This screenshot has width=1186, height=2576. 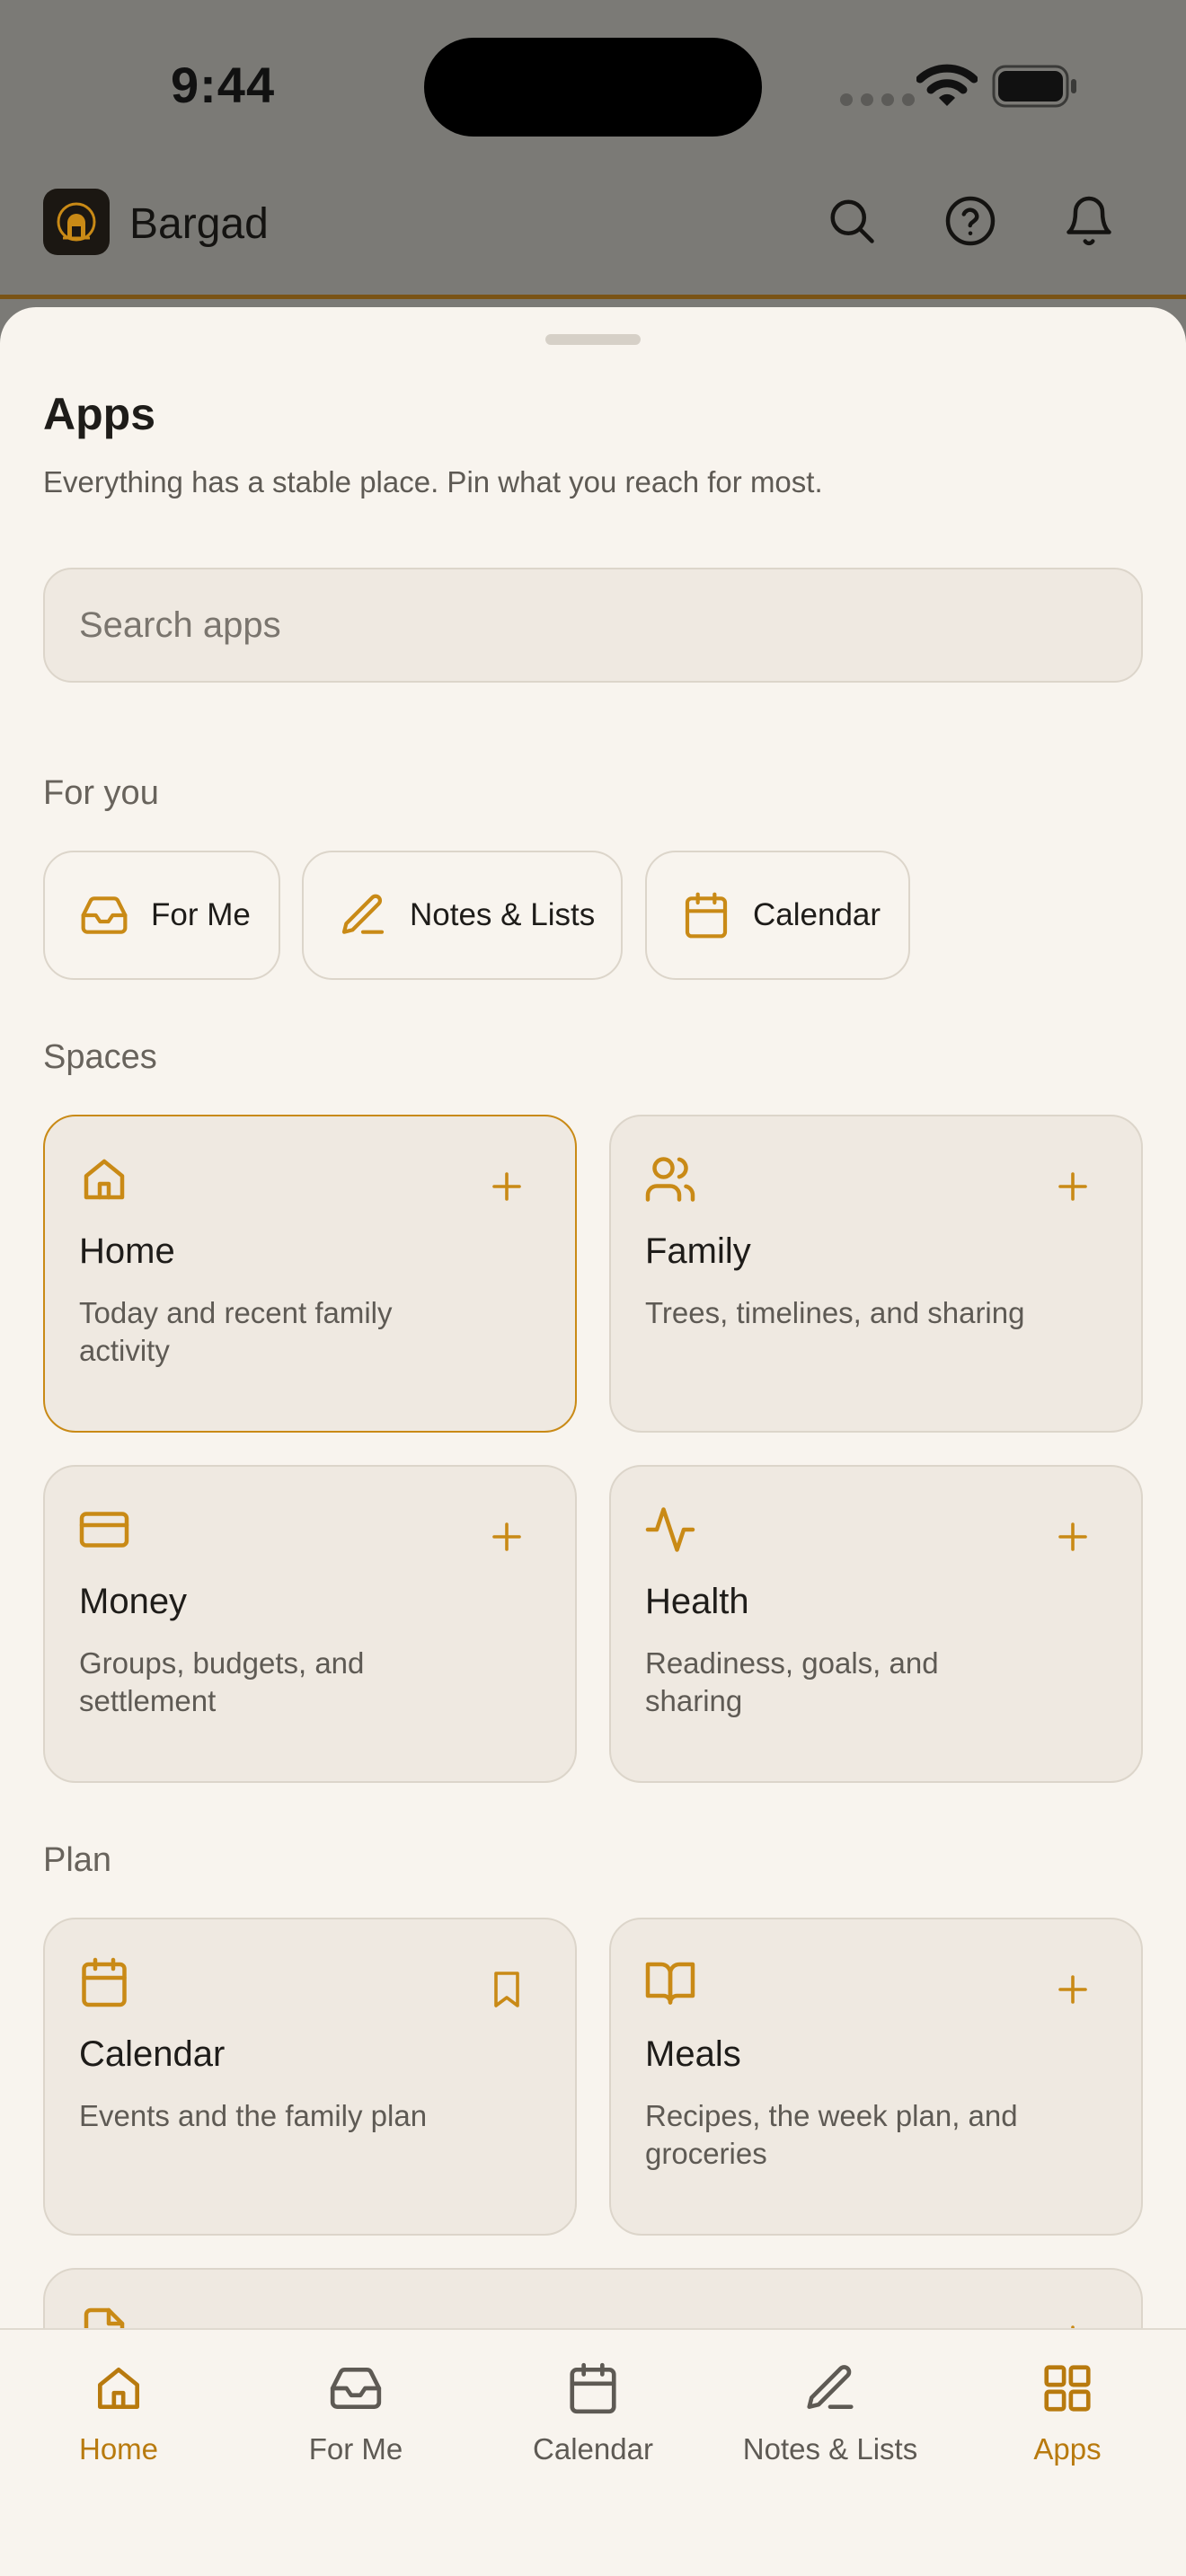 I want to click on bell-icon, so click(x=1089, y=221).